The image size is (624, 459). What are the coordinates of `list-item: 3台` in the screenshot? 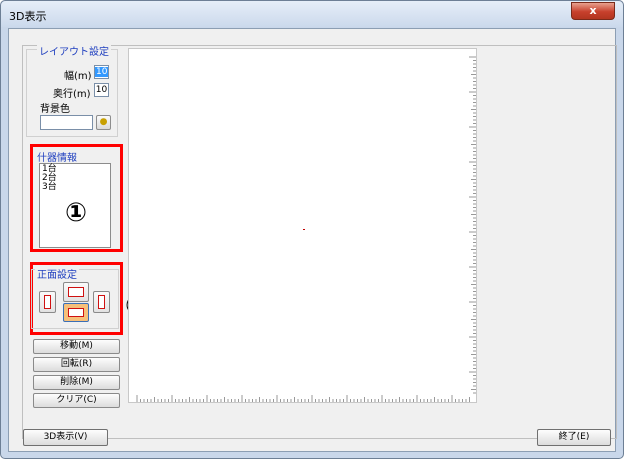 It's located at (75, 187).